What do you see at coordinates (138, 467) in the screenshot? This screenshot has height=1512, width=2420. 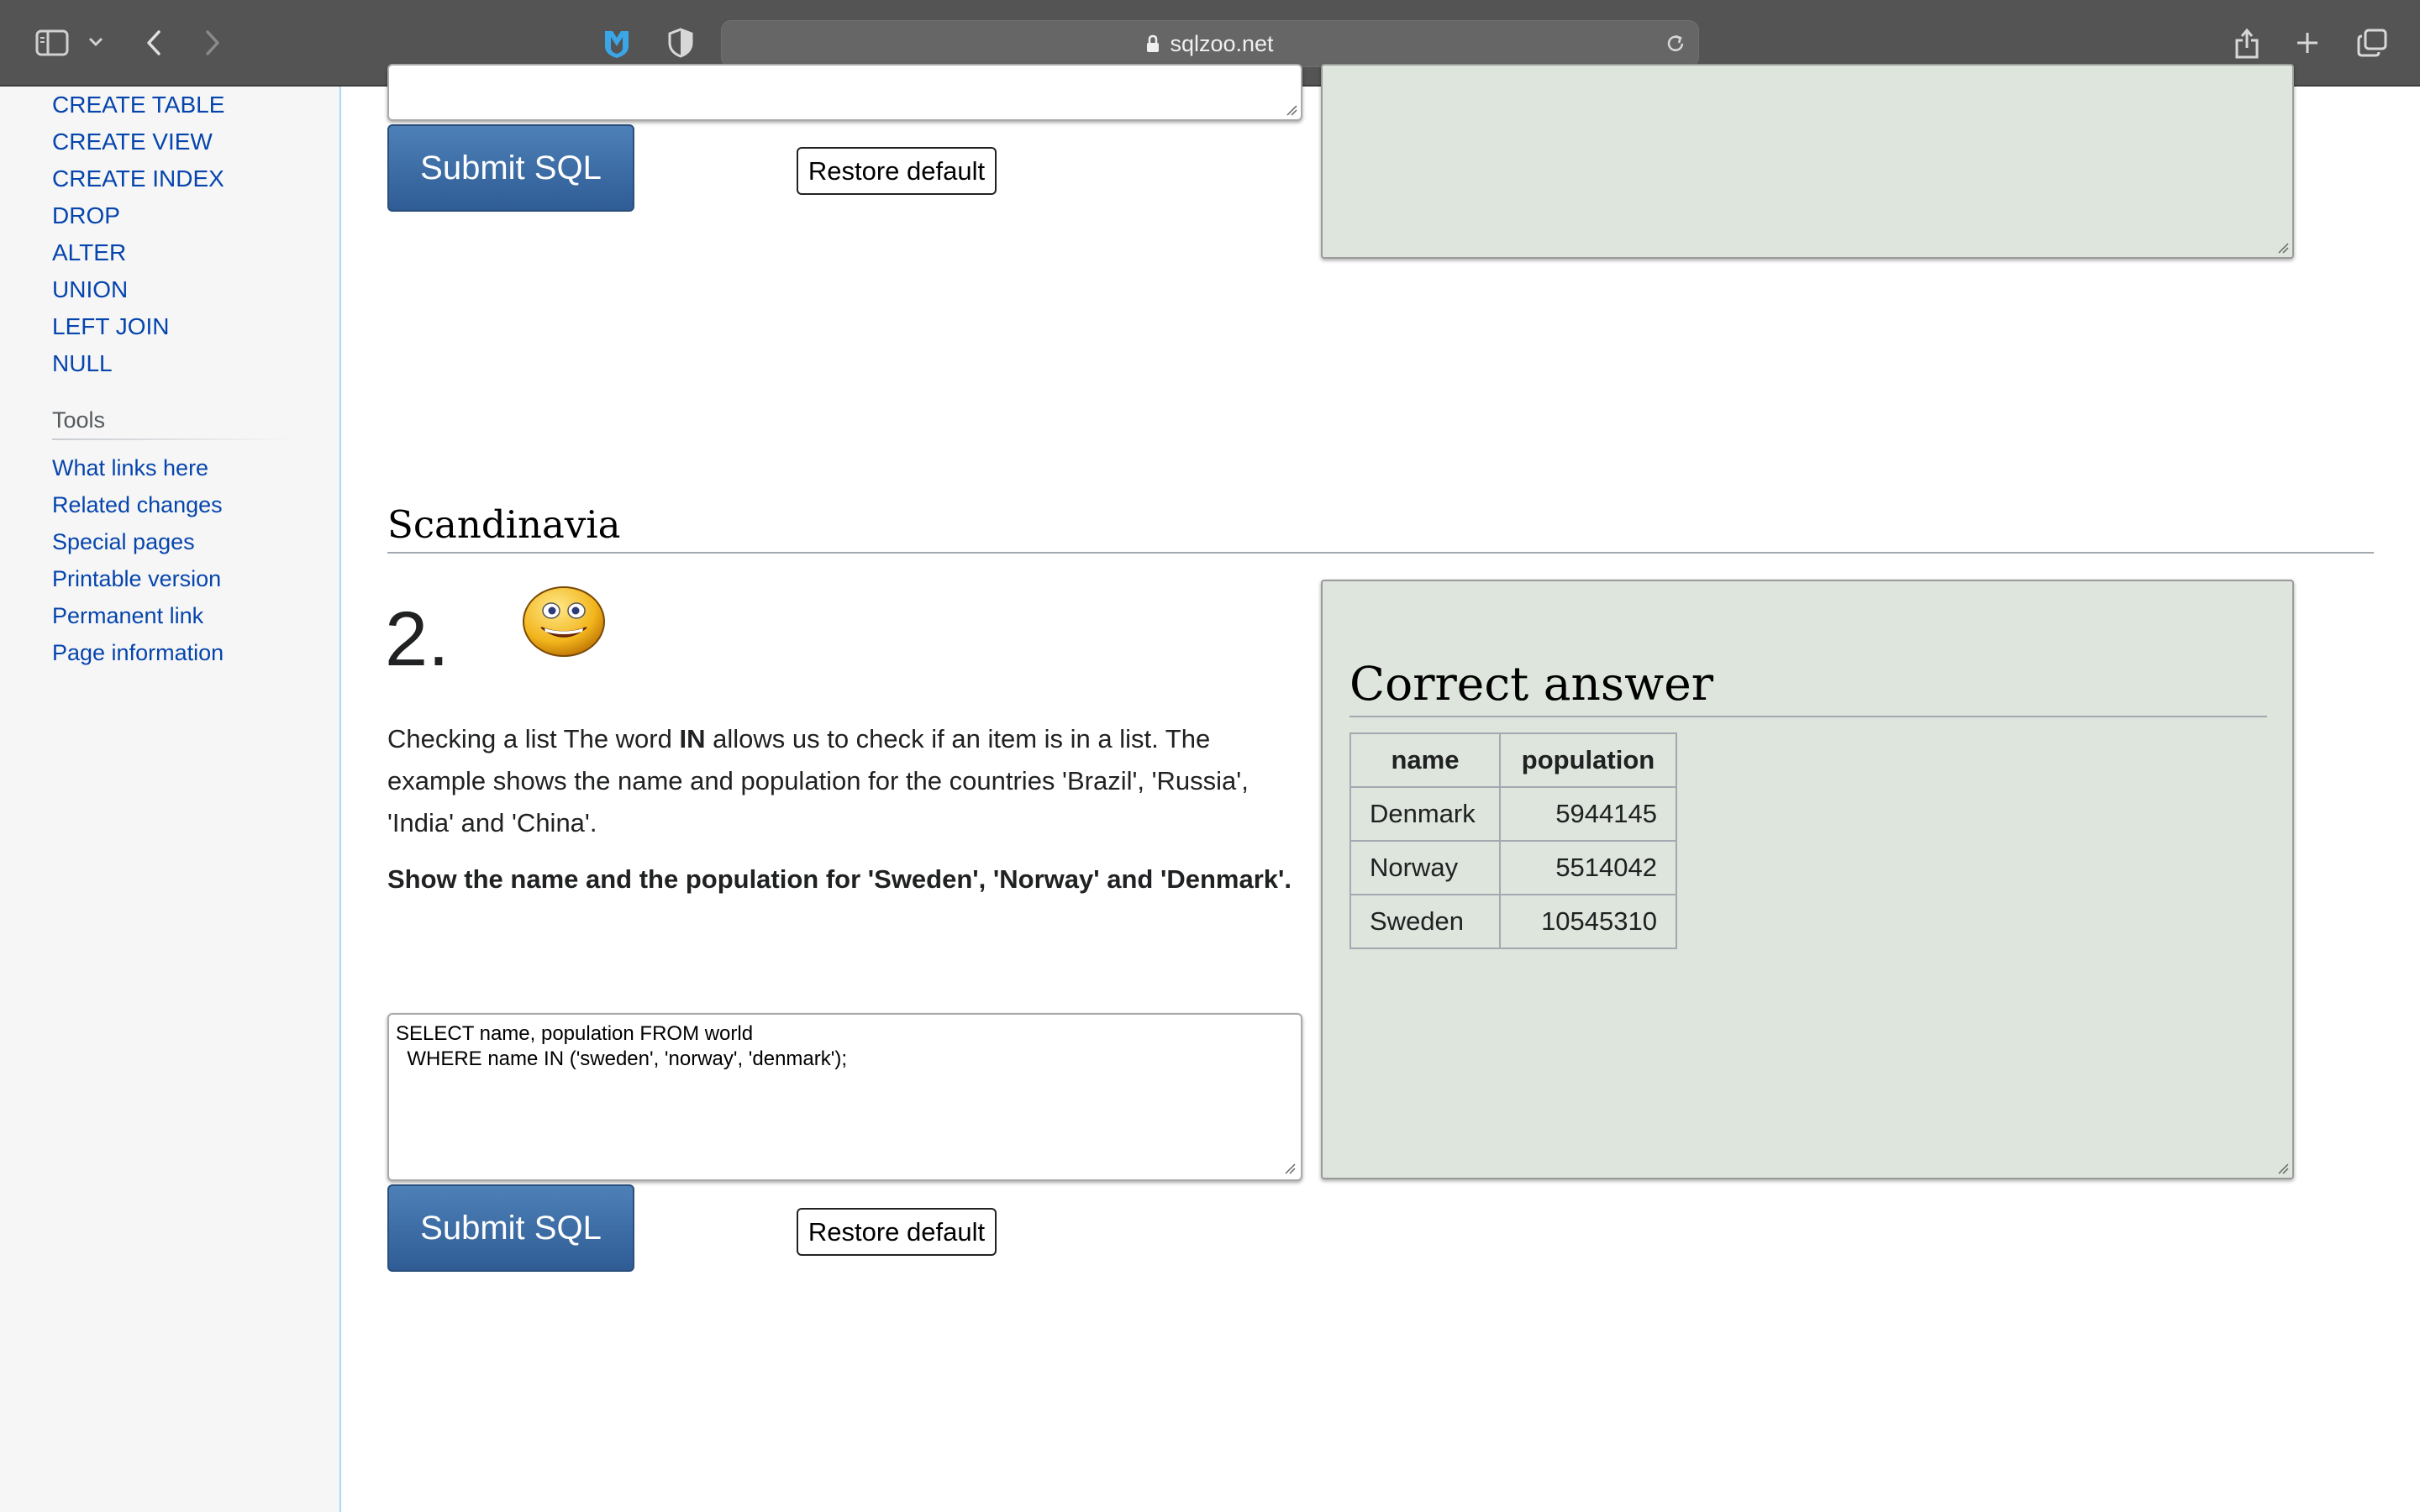 I see `tools-item-what-links-here: What links here` at bounding box center [138, 467].